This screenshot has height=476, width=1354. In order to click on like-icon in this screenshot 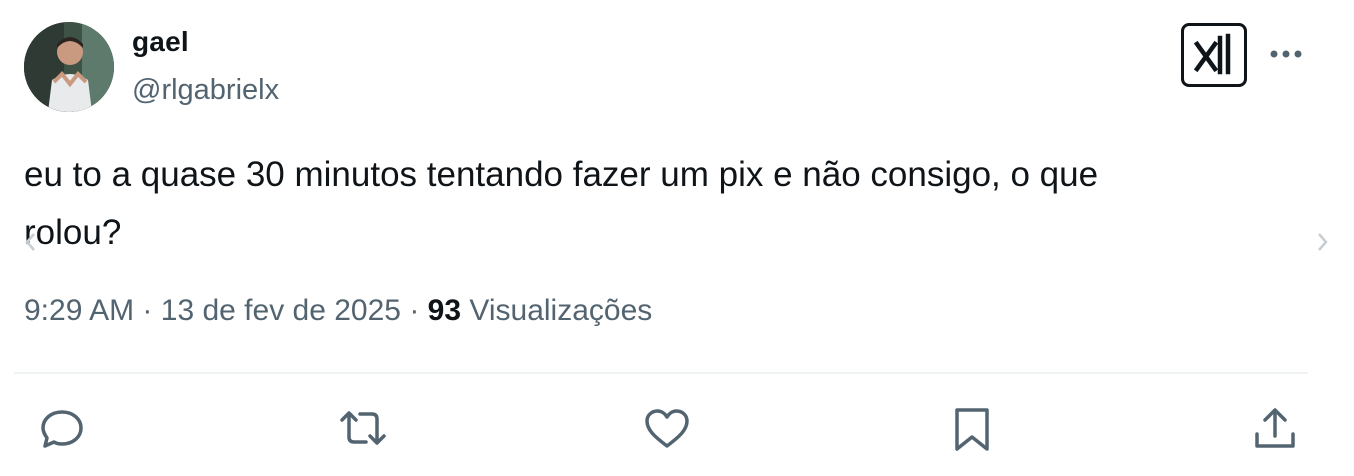, I will do `click(667, 428)`.